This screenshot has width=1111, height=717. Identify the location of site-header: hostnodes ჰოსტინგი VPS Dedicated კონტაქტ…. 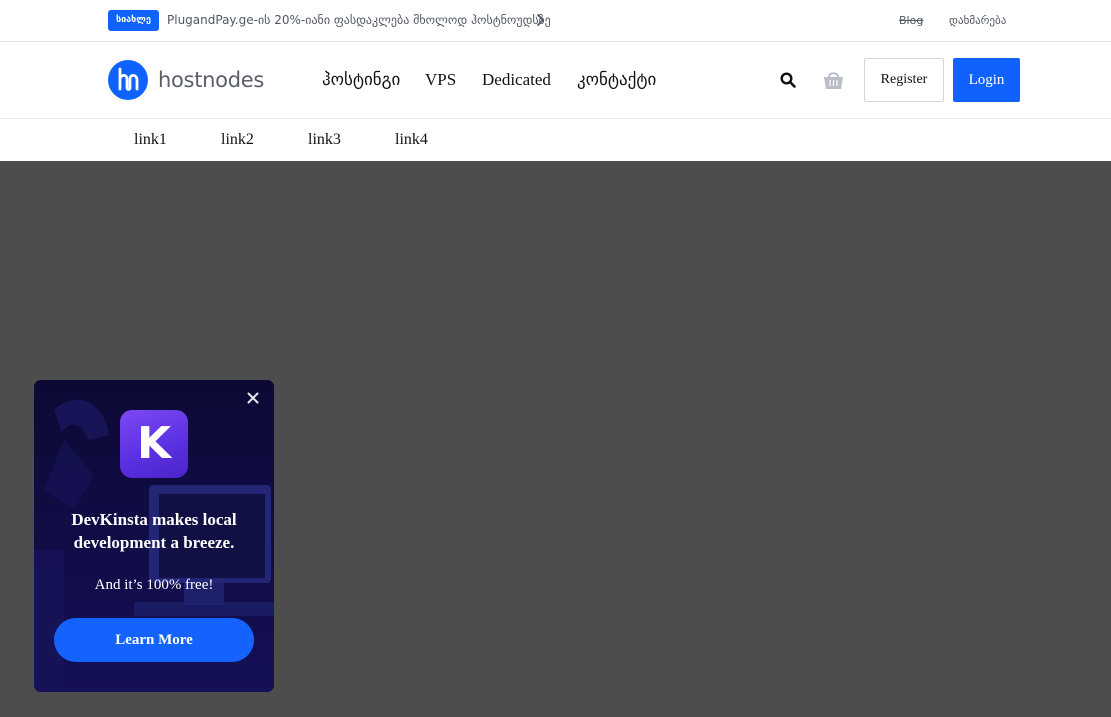
(555, 80).